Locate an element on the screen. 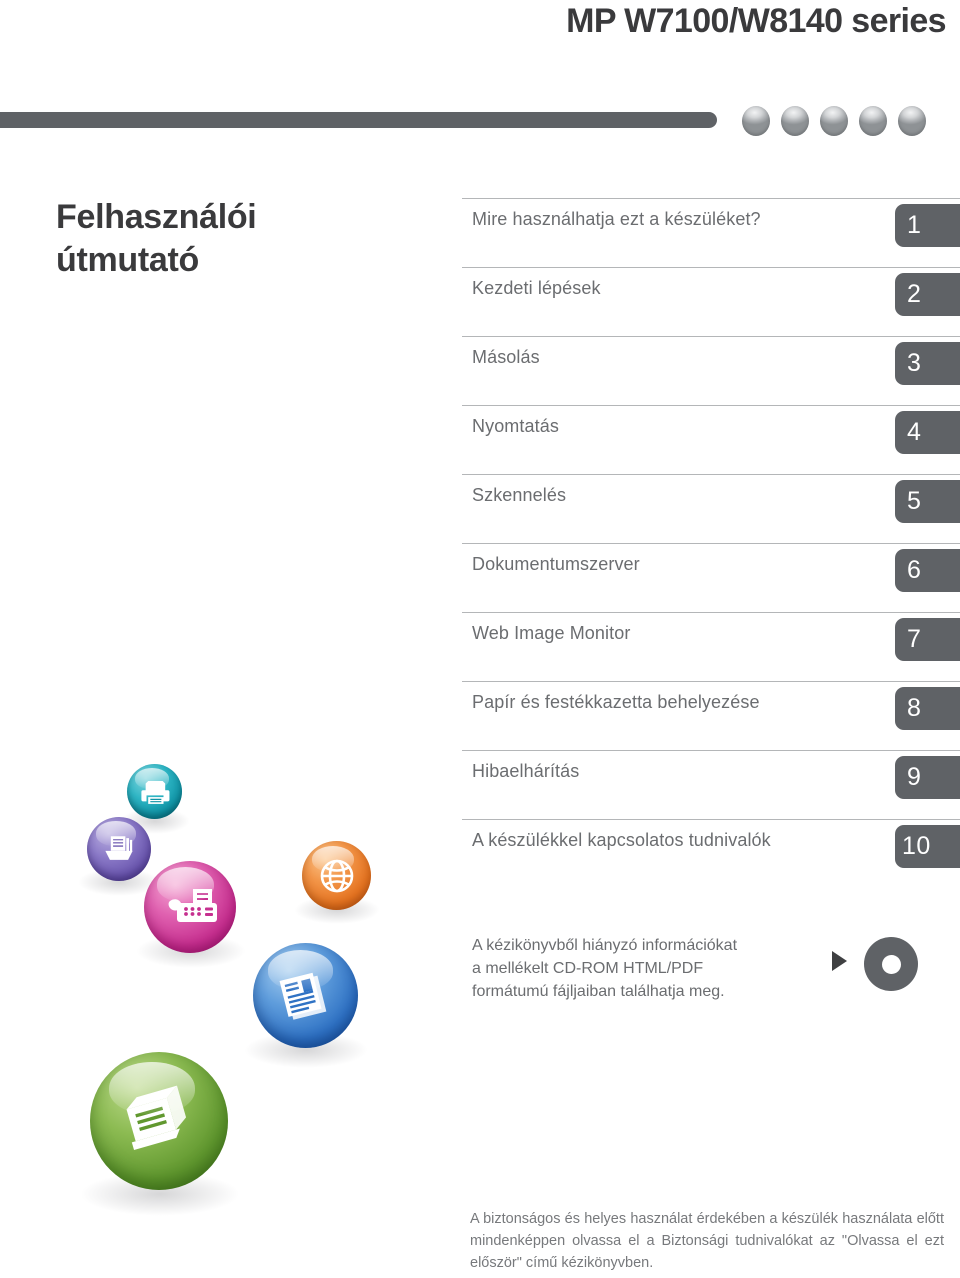 This screenshot has width=960, height=1278. toc-row: Hibaelhárítás 9 is located at coordinates (711, 784).